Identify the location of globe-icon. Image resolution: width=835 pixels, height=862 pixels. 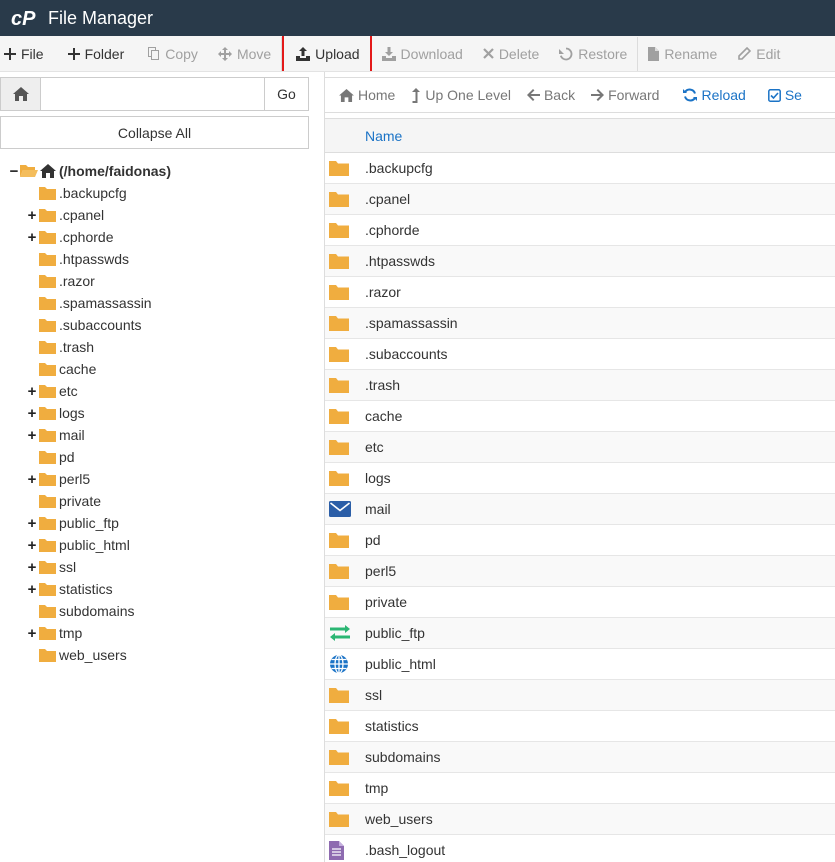
(339, 664).